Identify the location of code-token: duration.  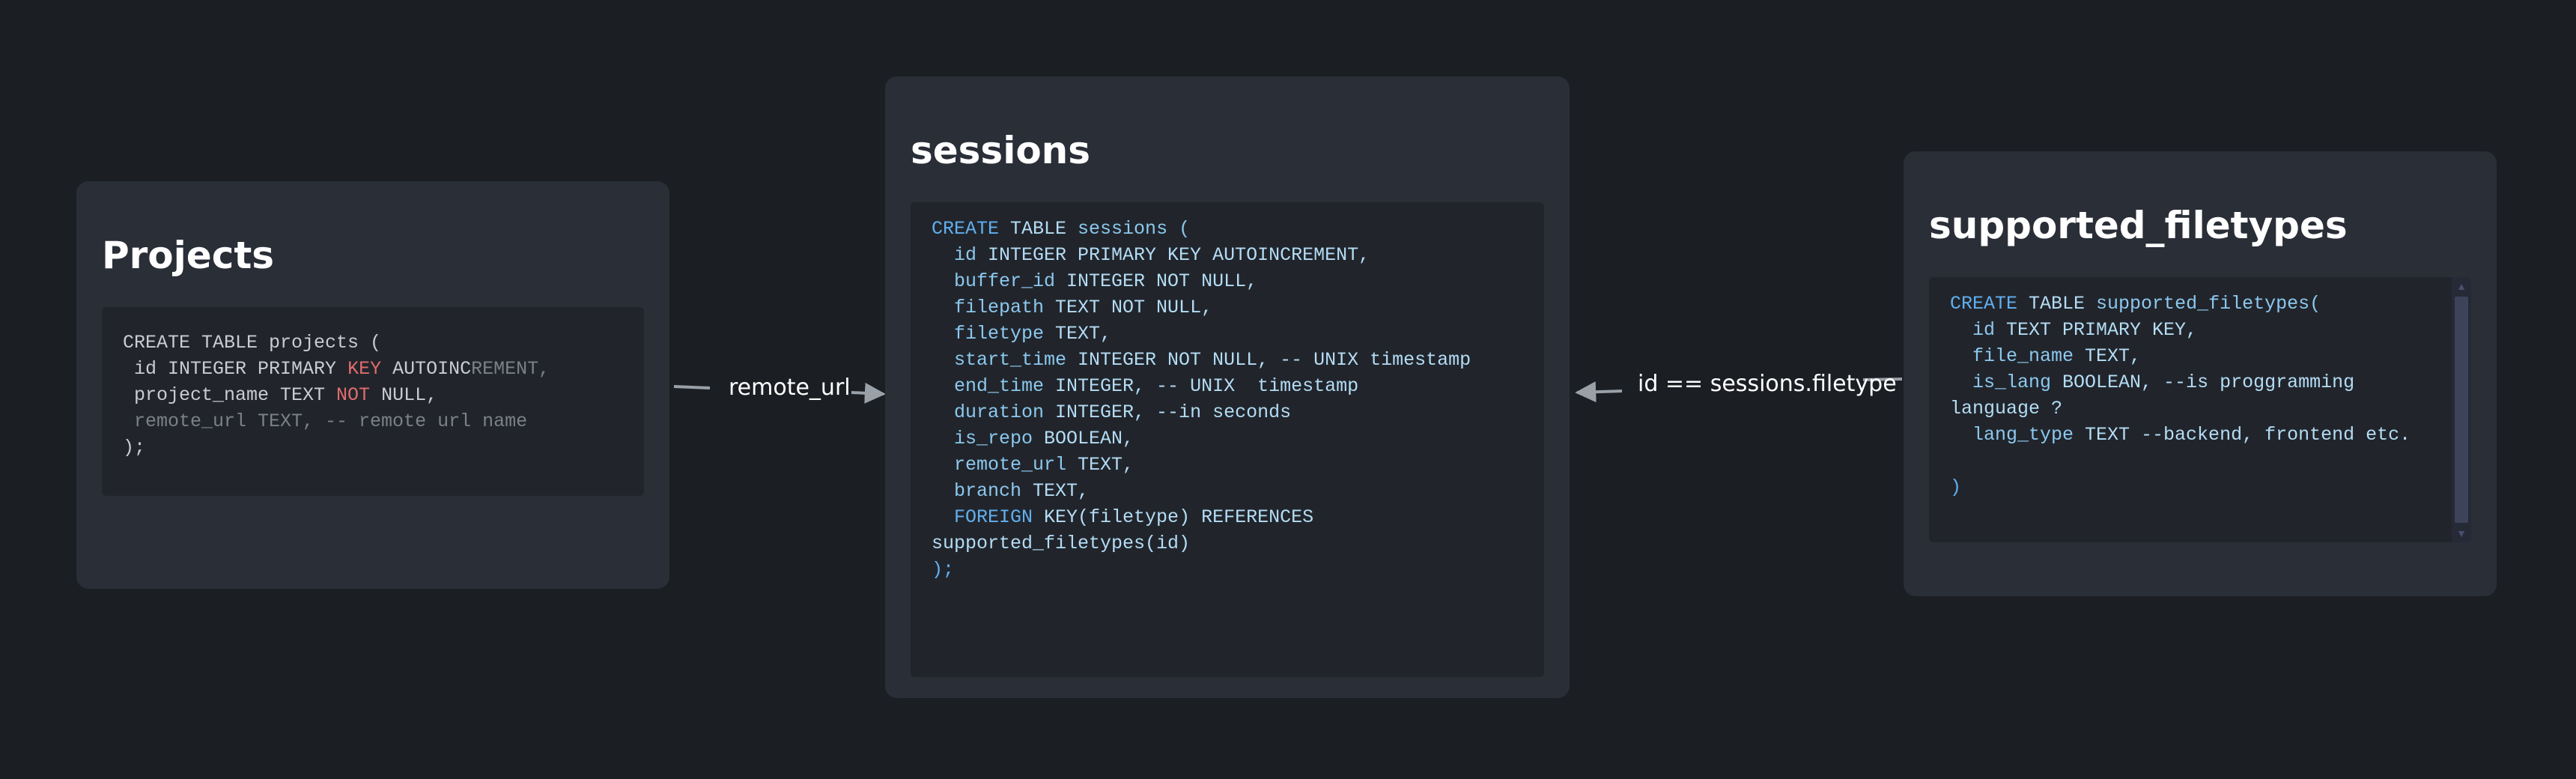
(988, 412).